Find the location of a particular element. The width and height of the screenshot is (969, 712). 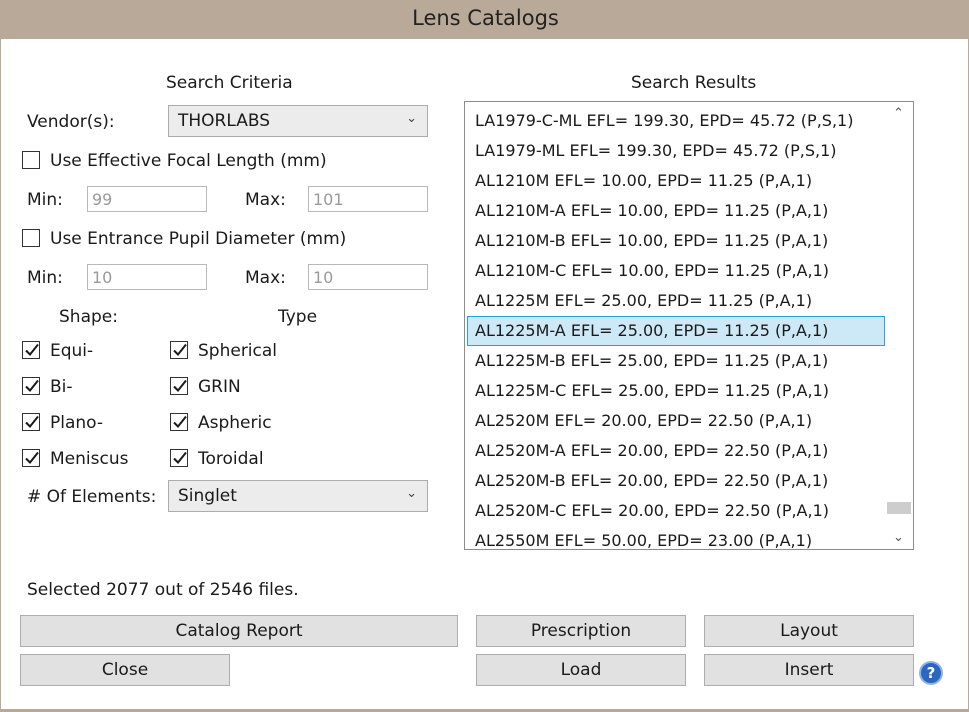

shape-plano-checkbox is located at coordinates (31, 422).